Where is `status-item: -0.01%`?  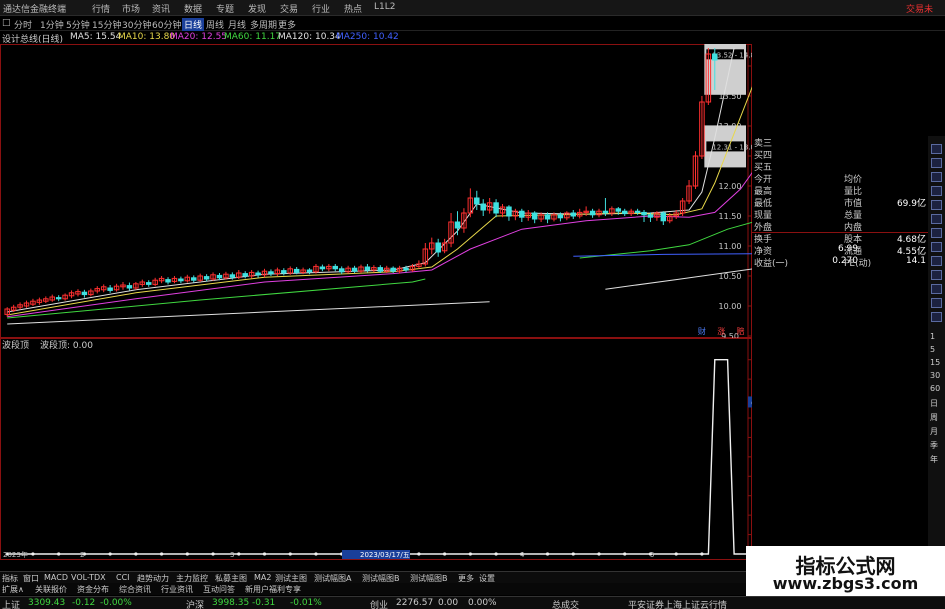 status-item: -0.01% is located at coordinates (306, 603).